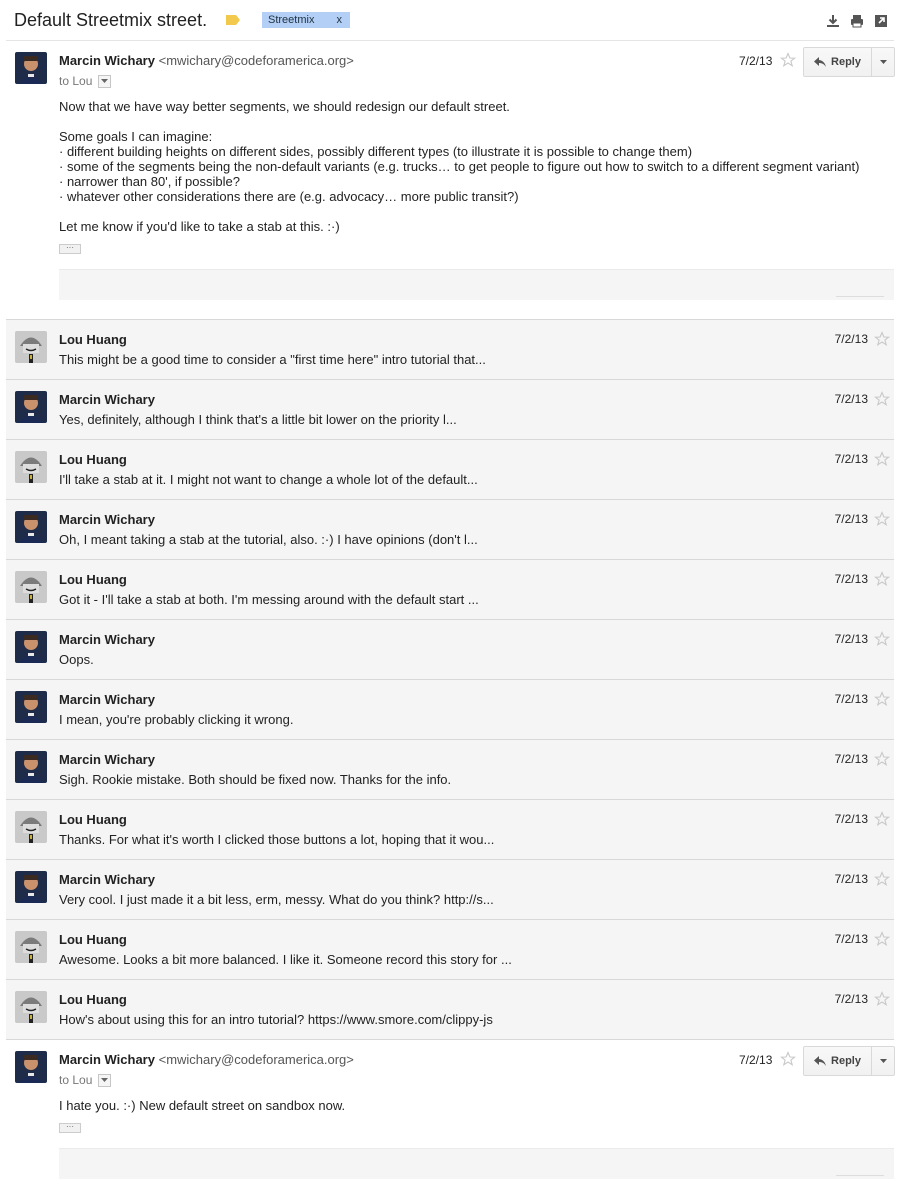  Describe the element at coordinates (450, 1039) in the screenshot. I see `collapsed-bottom-divider` at that location.